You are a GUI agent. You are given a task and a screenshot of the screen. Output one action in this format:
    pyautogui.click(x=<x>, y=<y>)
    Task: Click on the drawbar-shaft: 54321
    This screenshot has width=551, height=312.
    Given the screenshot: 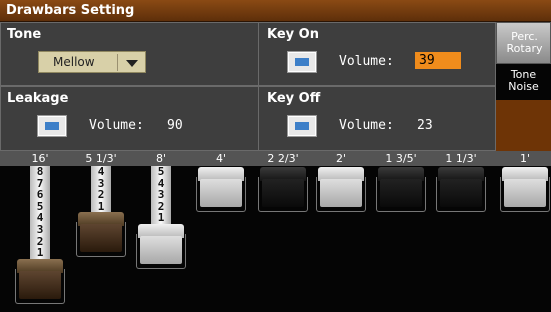 What is the action you would take?
    pyautogui.click(x=161, y=196)
    